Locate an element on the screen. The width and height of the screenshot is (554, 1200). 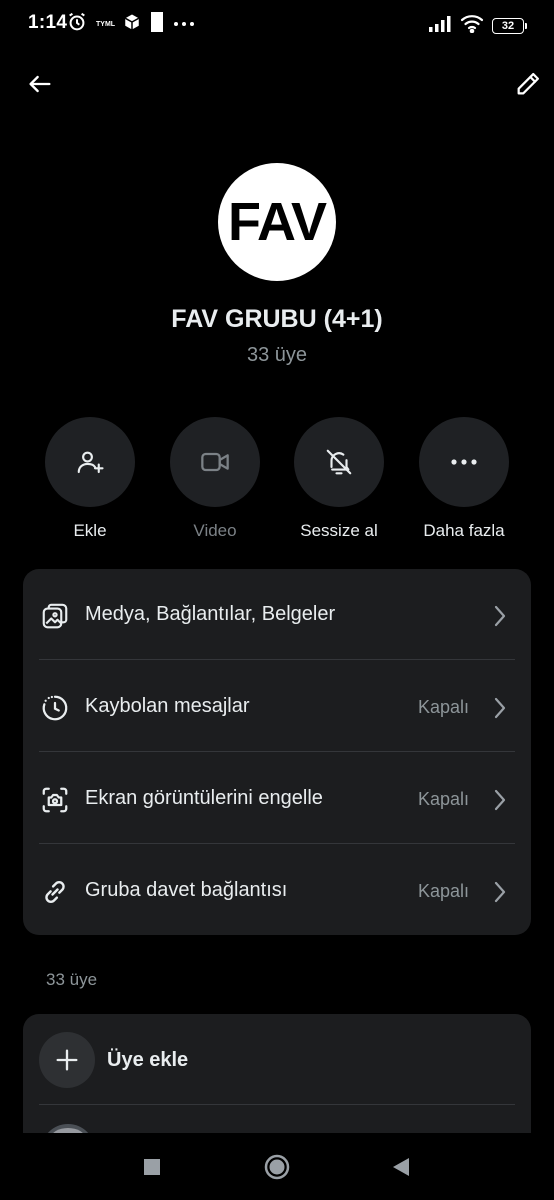
mute-action-circle is located at coordinates (339, 462).